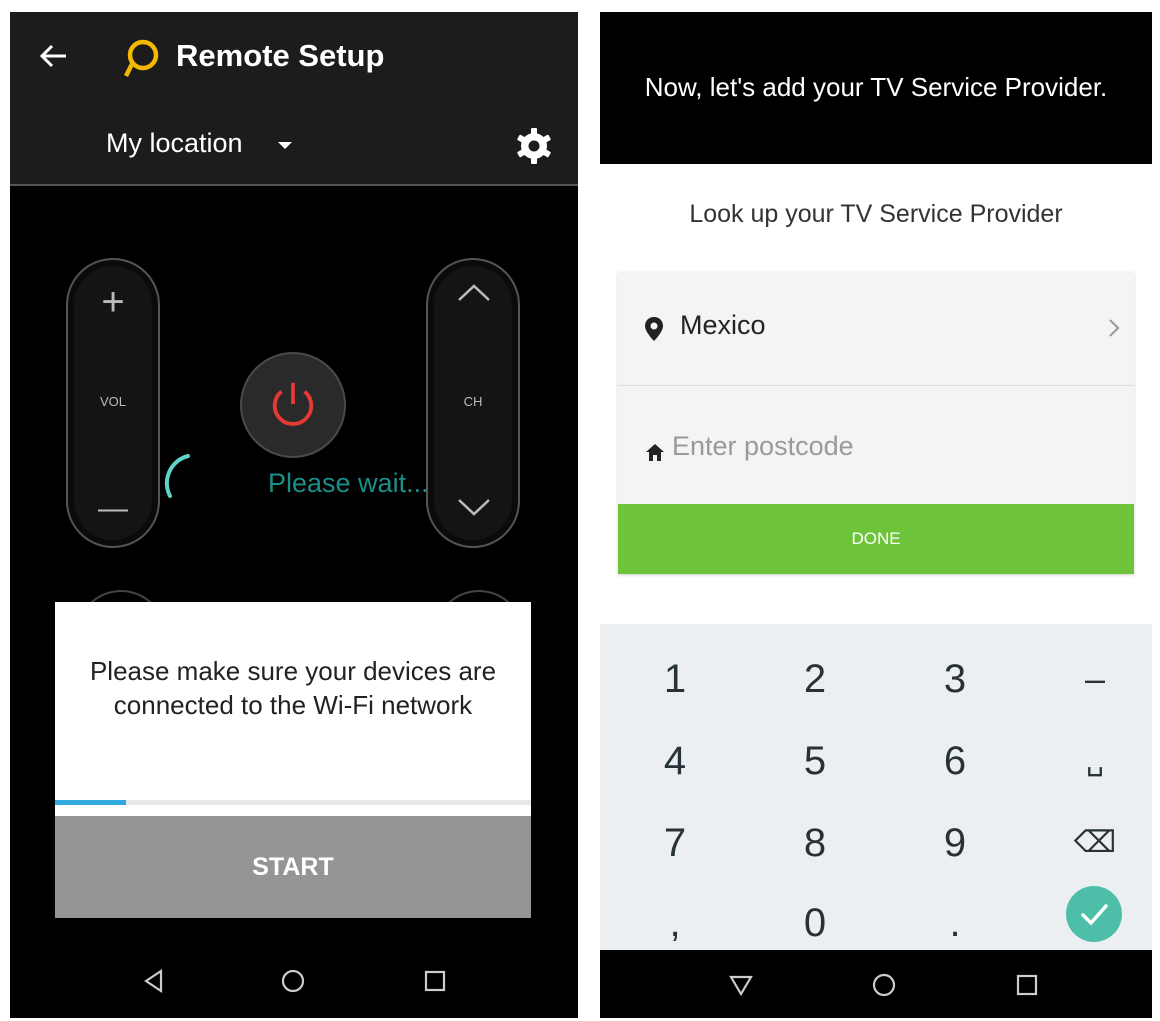 Image resolution: width=1160 pixels, height=1021 pixels. I want to click on key-6: 6, so click(955, 761).